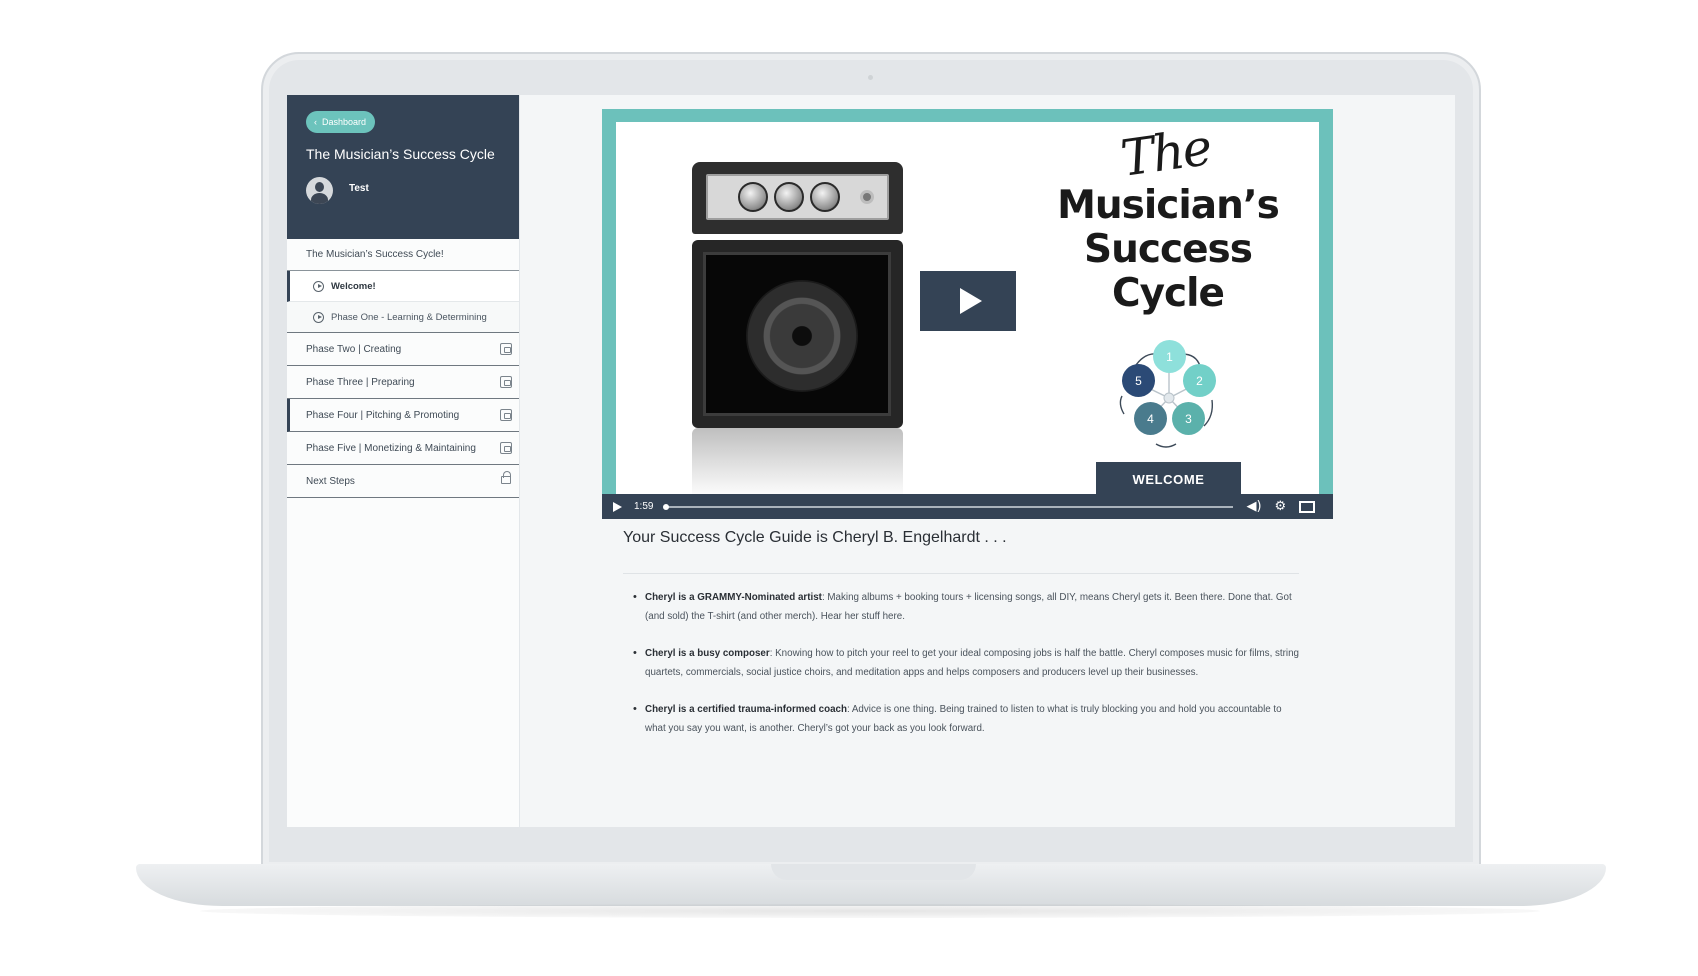 The height and width of the screenshot is (976, 1698). What do you see at coordinates (403, 190) in the screenshot?
I see `user-info: Test` at bounding box center [403, 190].